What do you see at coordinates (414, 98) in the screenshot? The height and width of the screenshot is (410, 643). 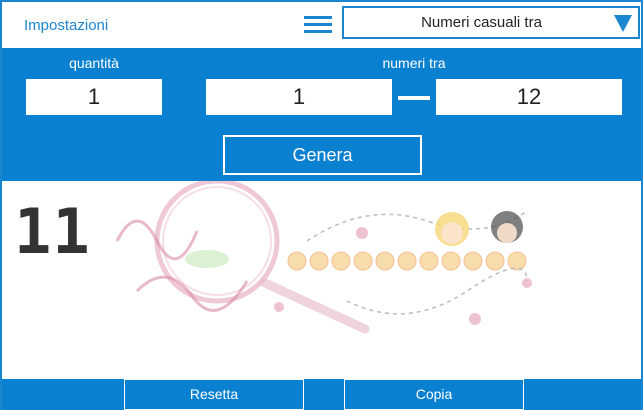 I see `range-separator` at bounding box center [414, 98].